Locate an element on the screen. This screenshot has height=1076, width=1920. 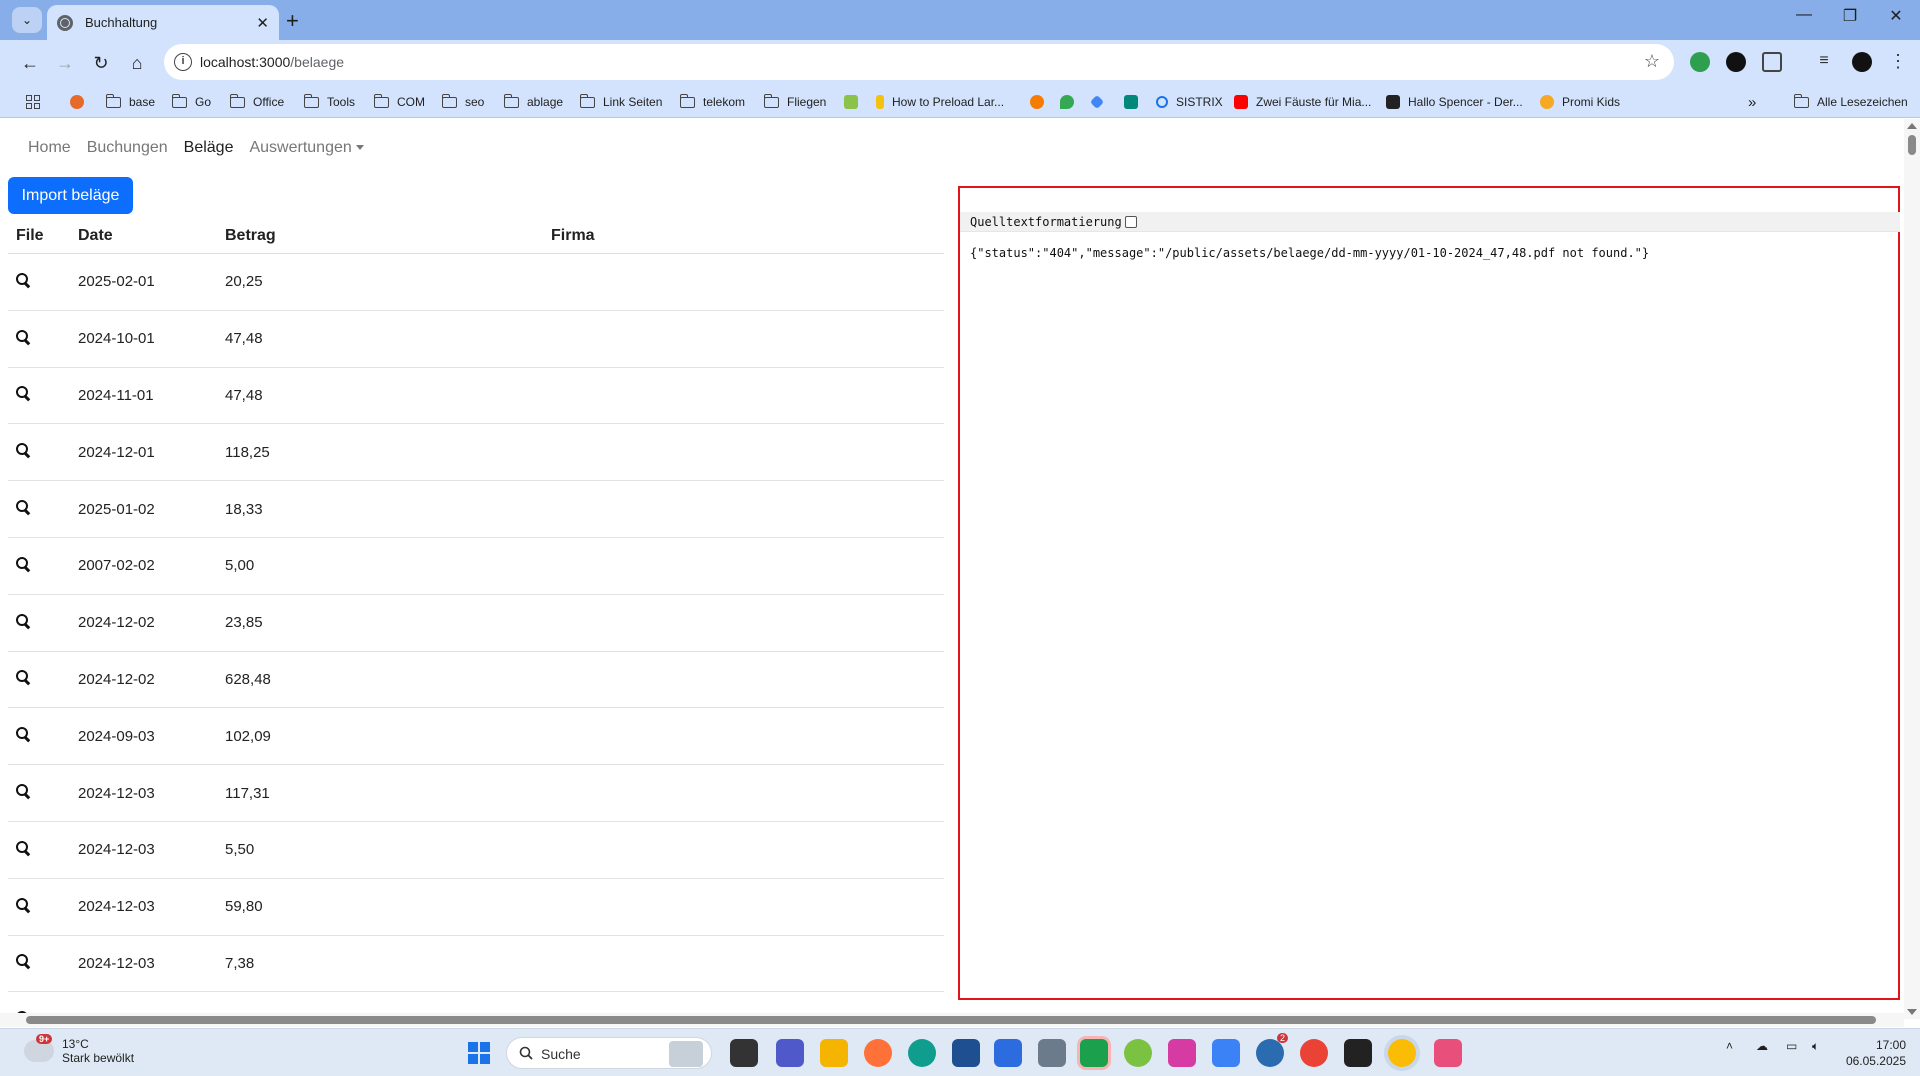
bookmark-folder: Go is located at coordinates (191, 102).